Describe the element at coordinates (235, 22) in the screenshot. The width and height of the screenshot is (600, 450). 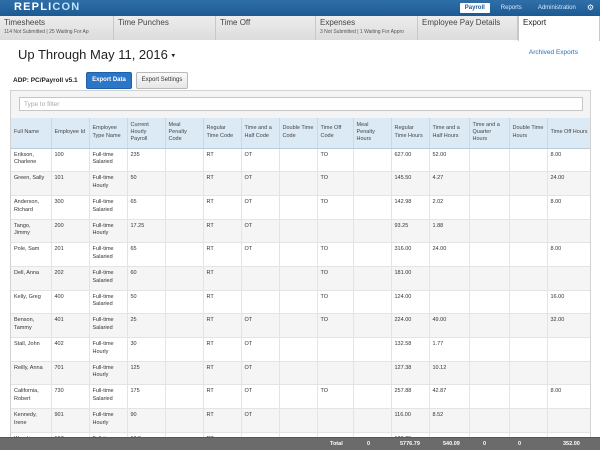
I see `tab-time-off-label: Time Off` at that location.